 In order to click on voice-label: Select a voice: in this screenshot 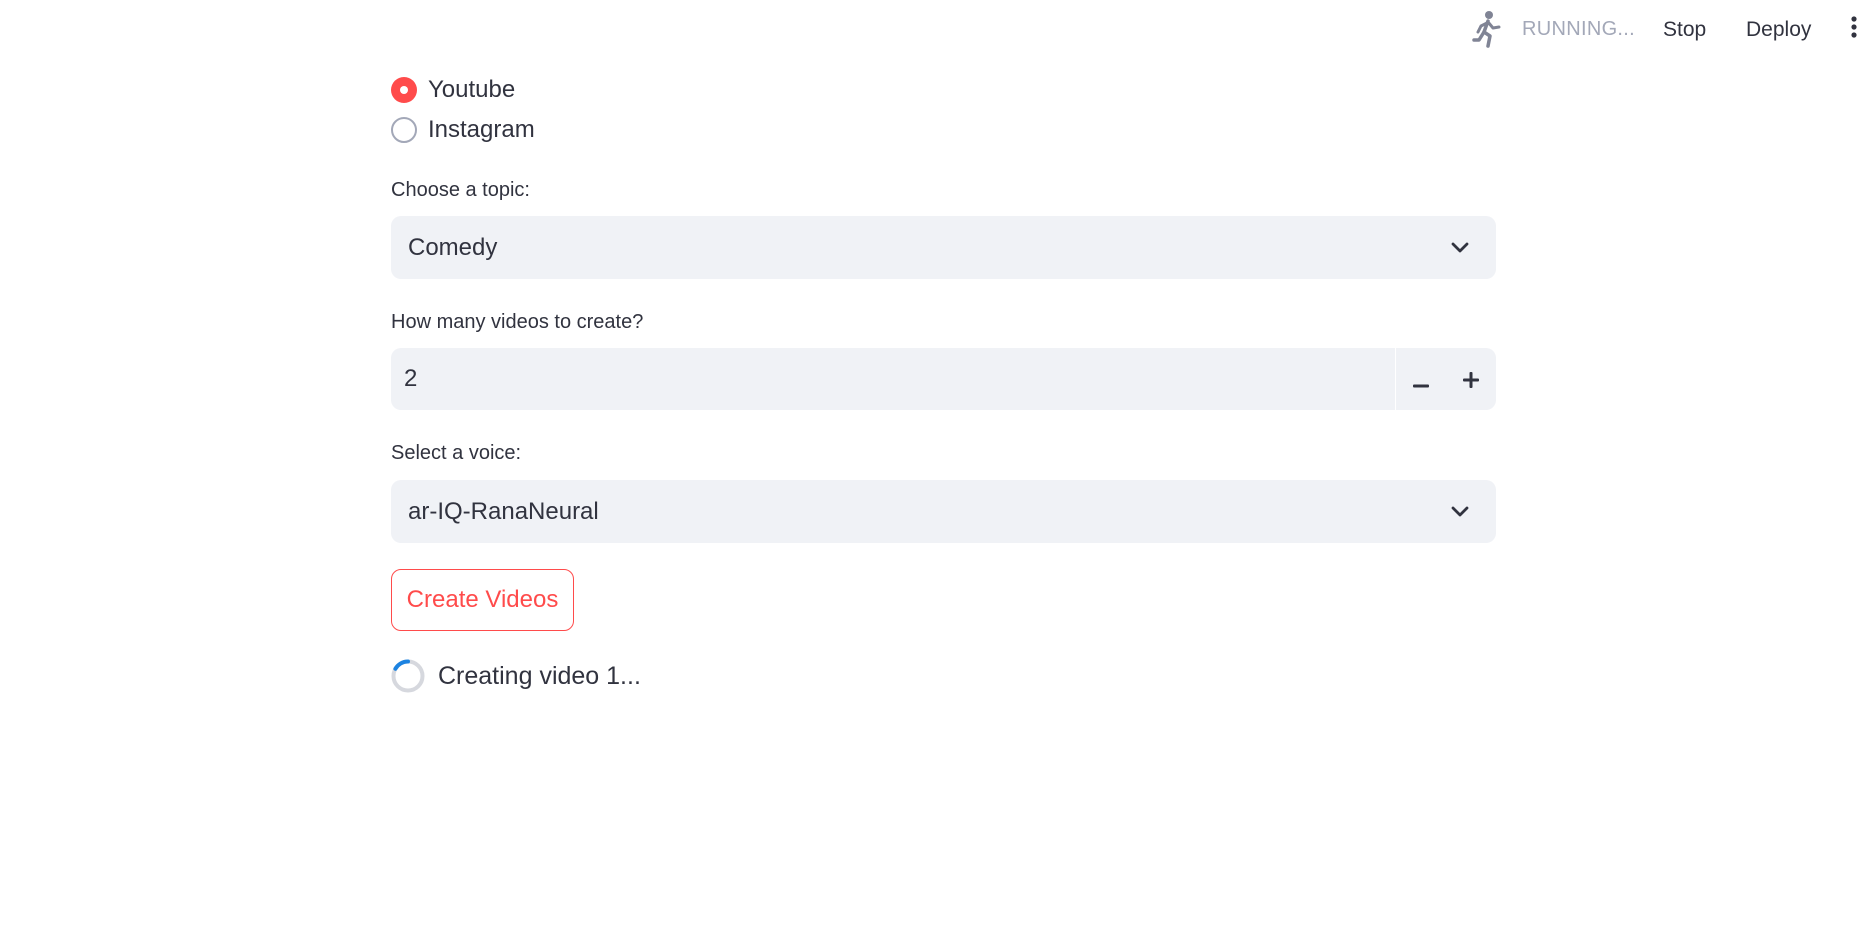, I will do `click(456, 453)`.